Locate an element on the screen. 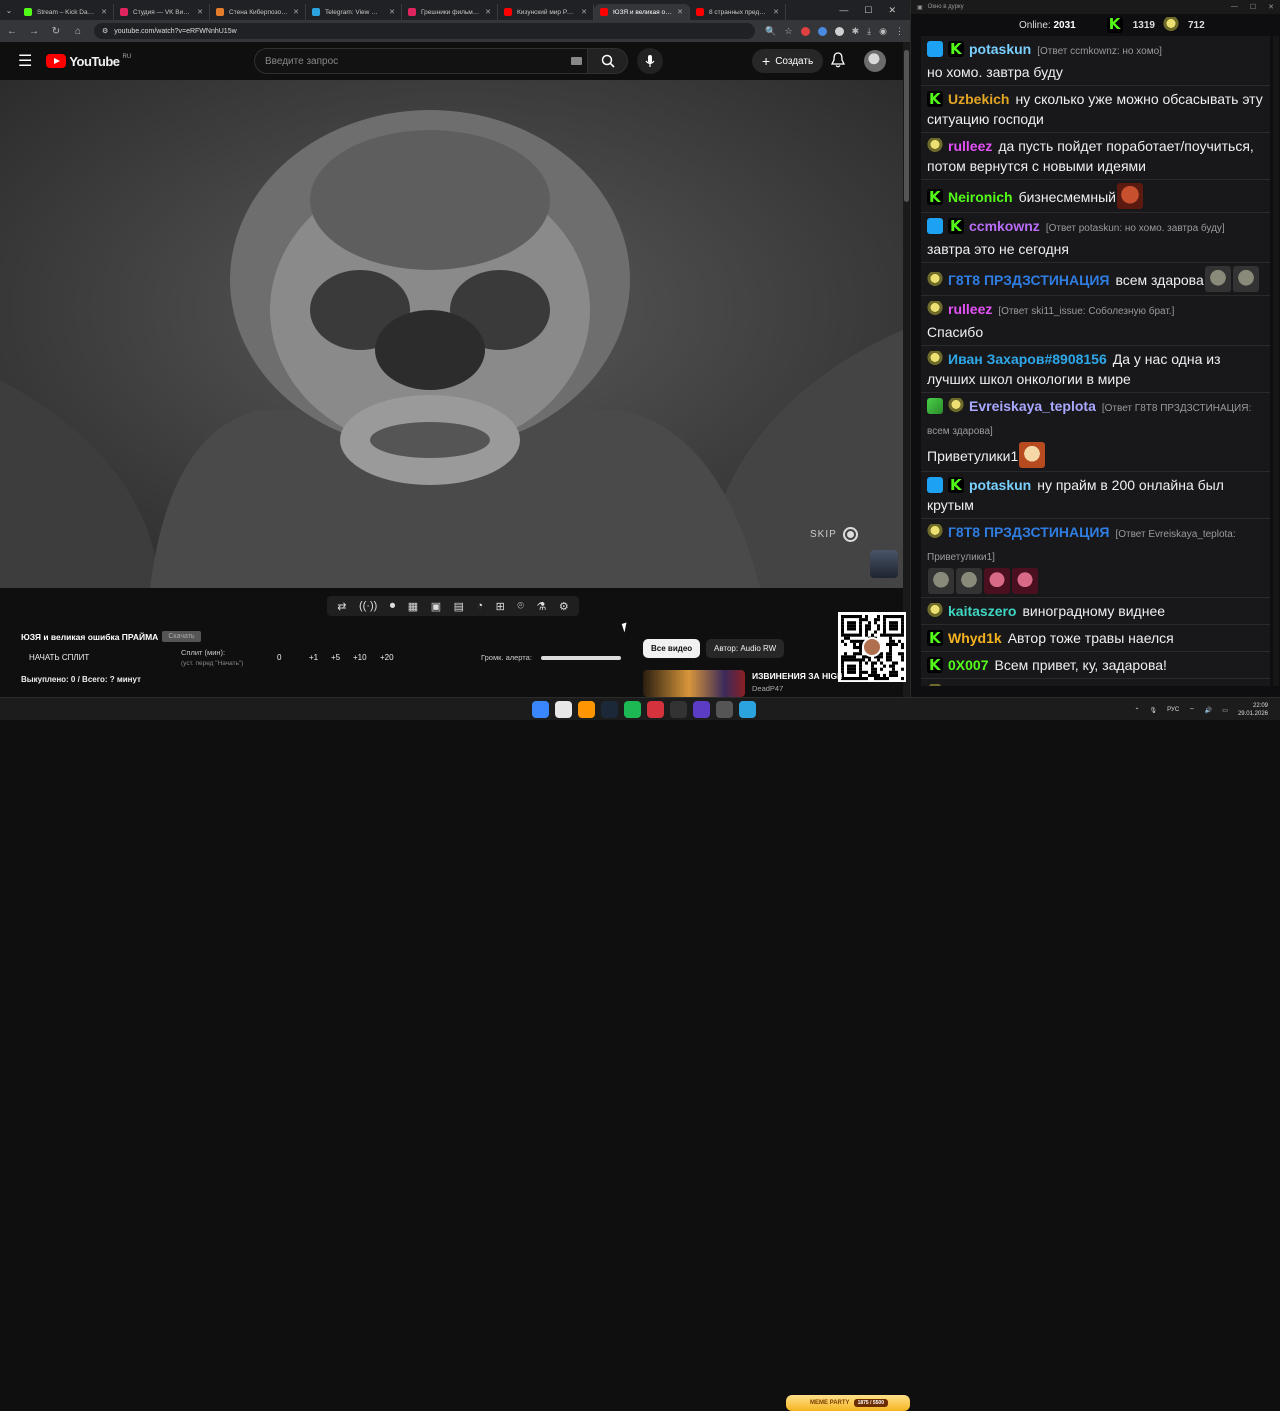 The width and height of the screenshot is (1280, 1411). chat-username: Uzbekich is located at coordinates (978, 99).